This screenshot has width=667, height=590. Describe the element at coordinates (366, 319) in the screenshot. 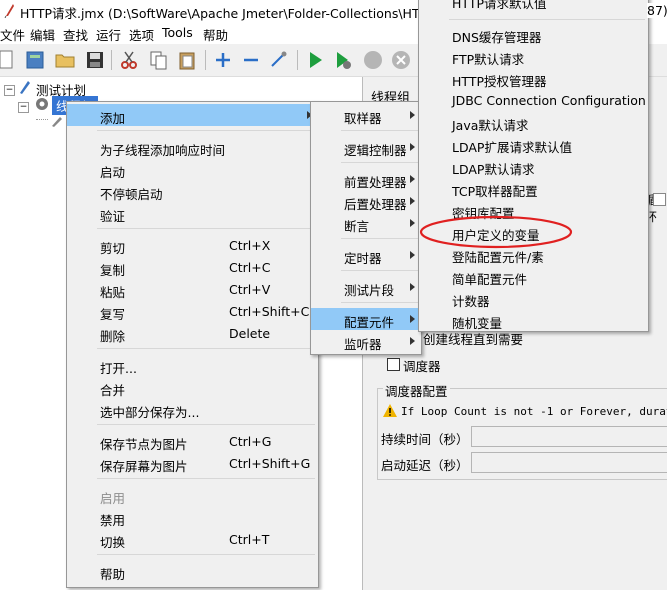

I see `submenu-item-config-element: 配置元件` at that location.